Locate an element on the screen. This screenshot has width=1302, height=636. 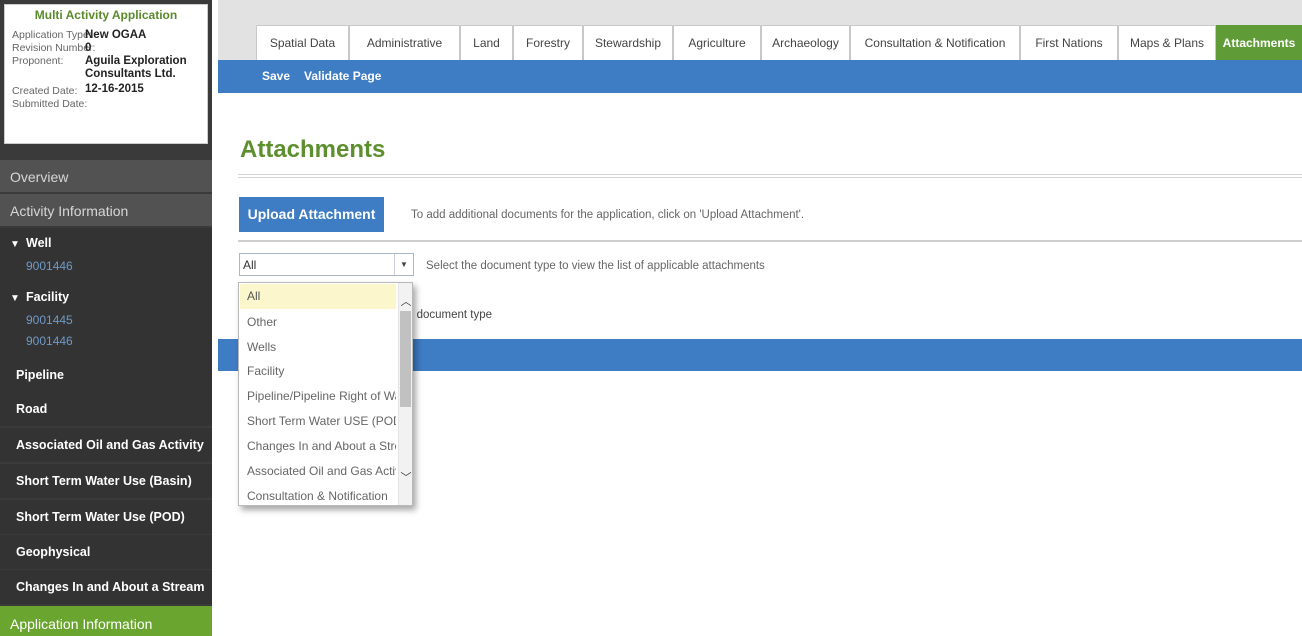
tab-first-nations: First Nations is located at coordinates (1069, 42).